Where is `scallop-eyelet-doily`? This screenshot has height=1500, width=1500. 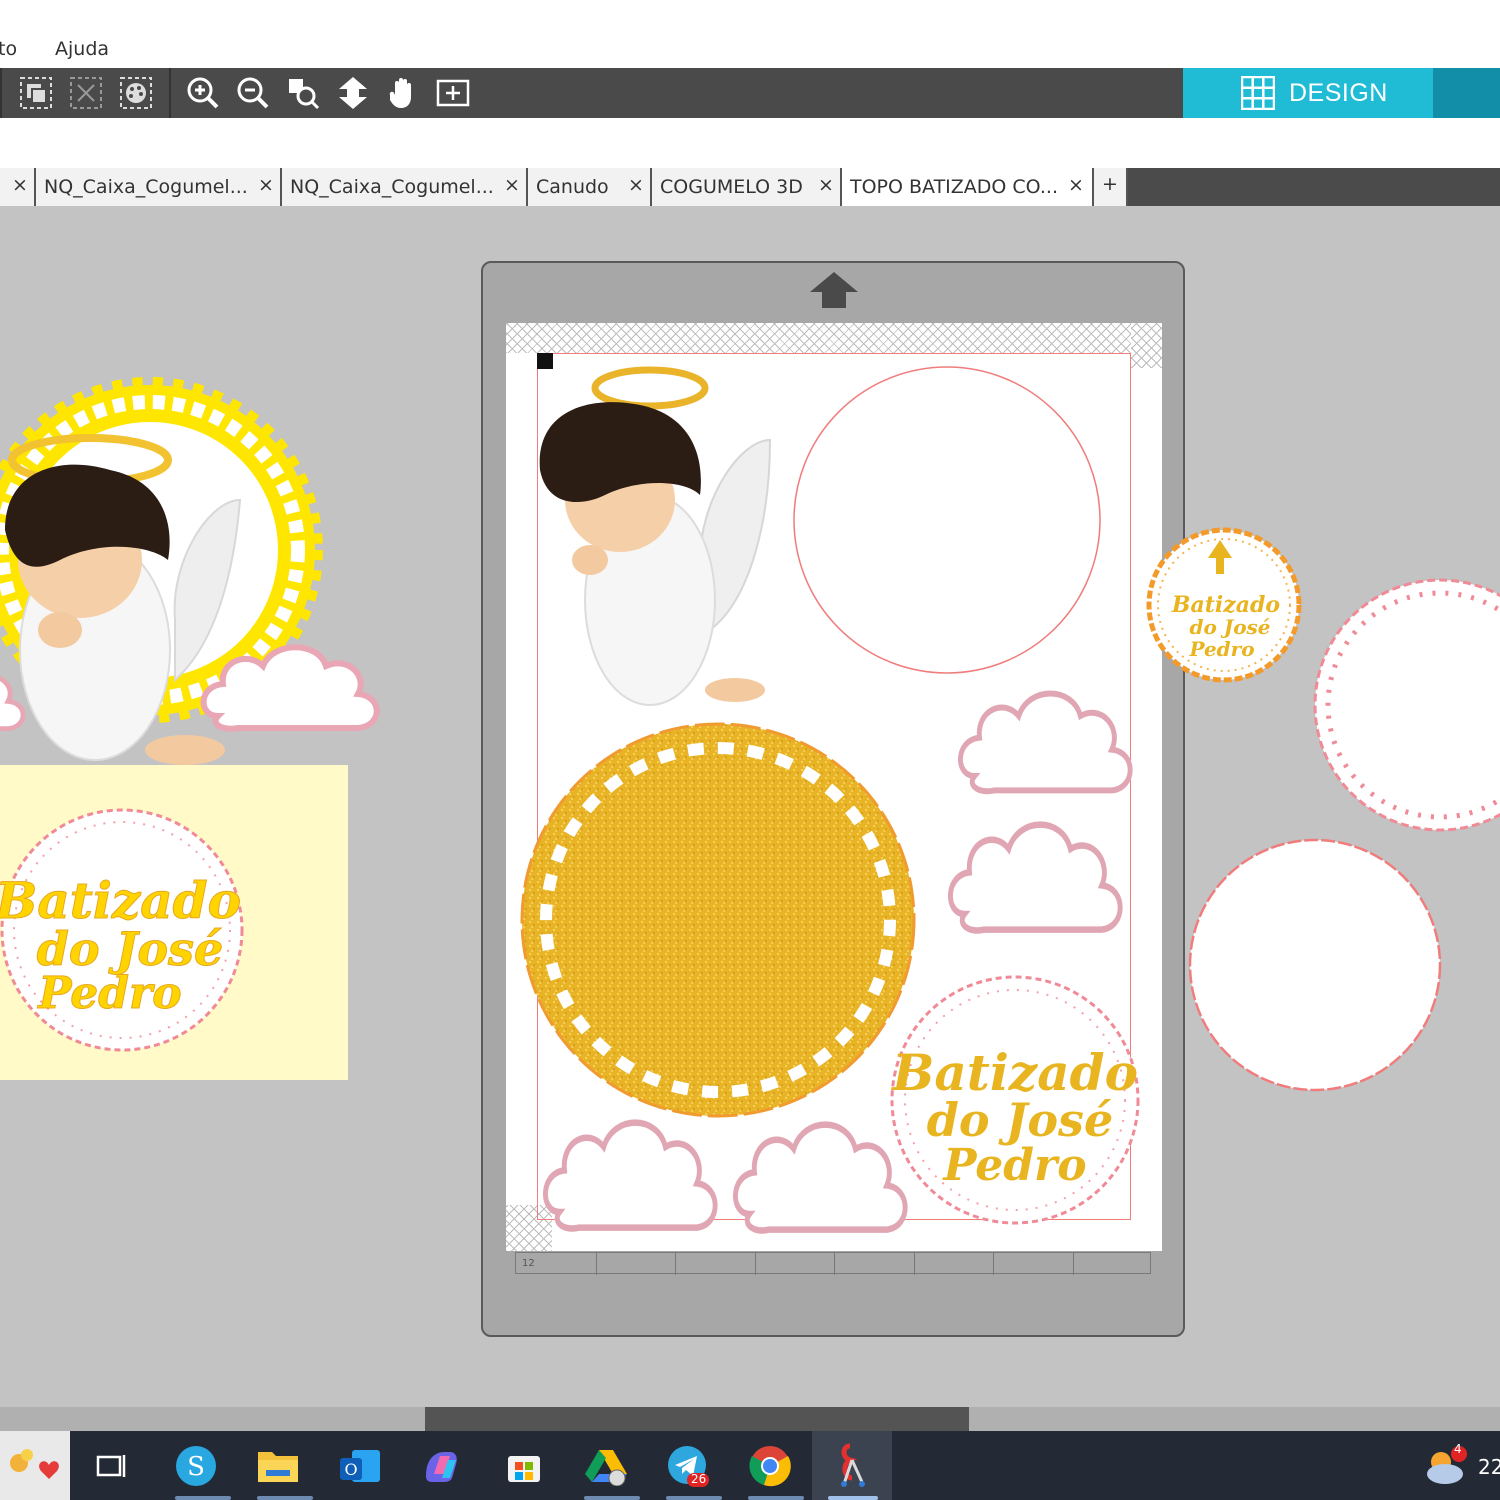 scallop-eyelet-doily is located at coordinates (1406, 705).